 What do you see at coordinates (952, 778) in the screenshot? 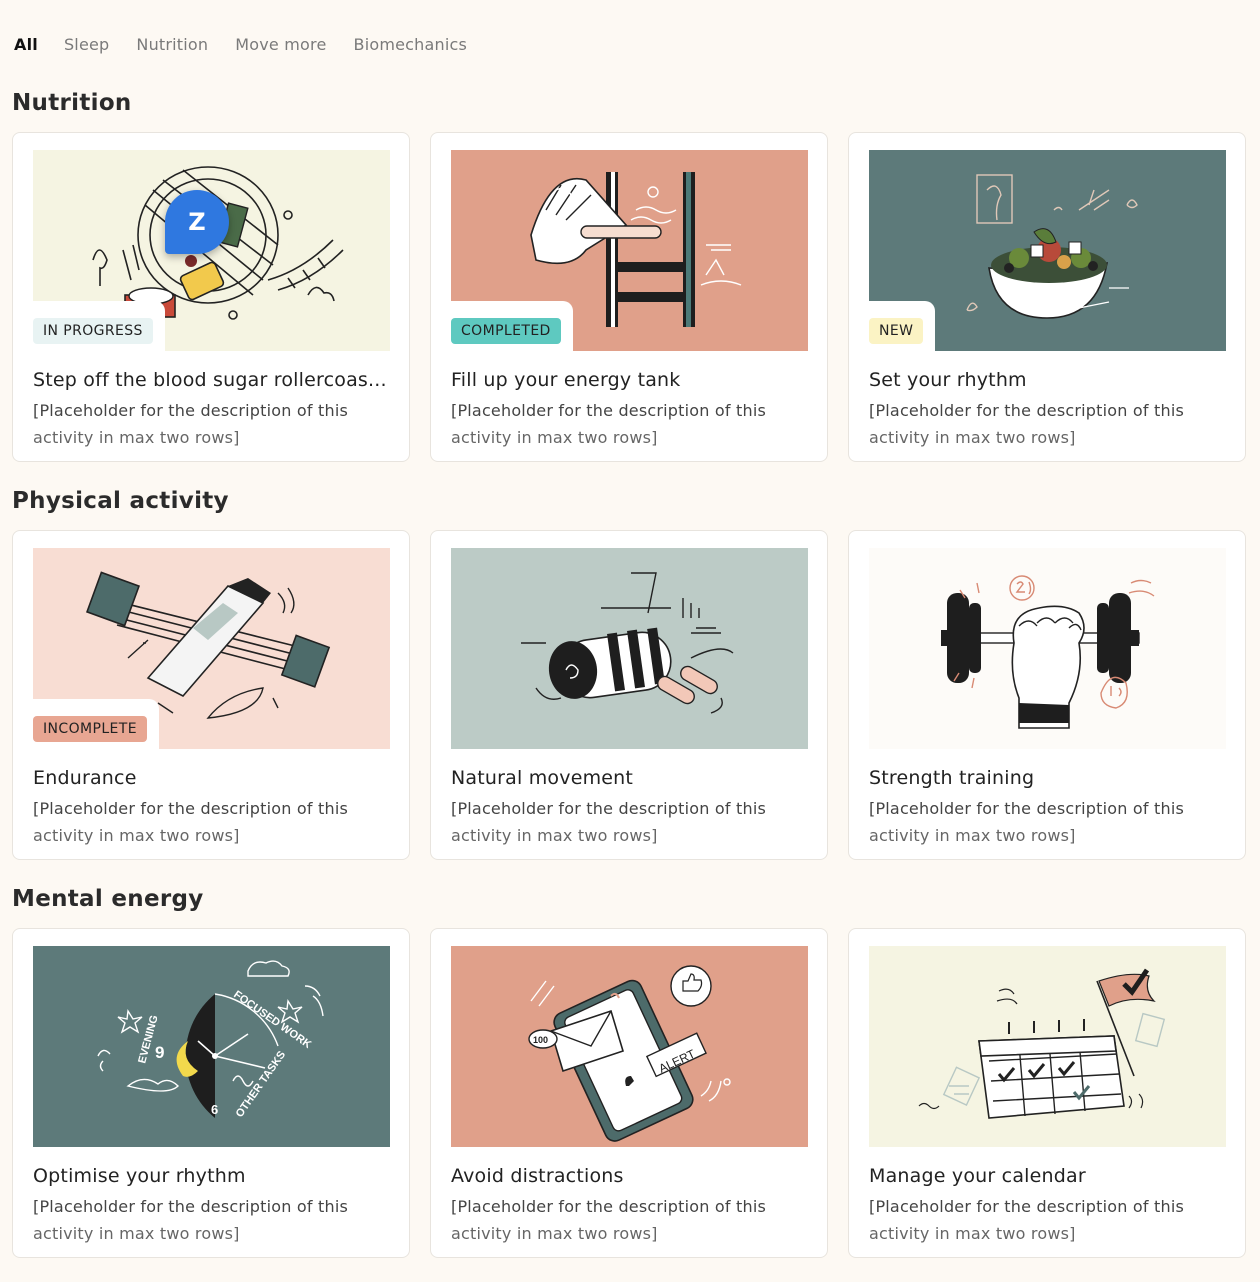
I see `card-title: Strength training` at bounding box center [952, 778].